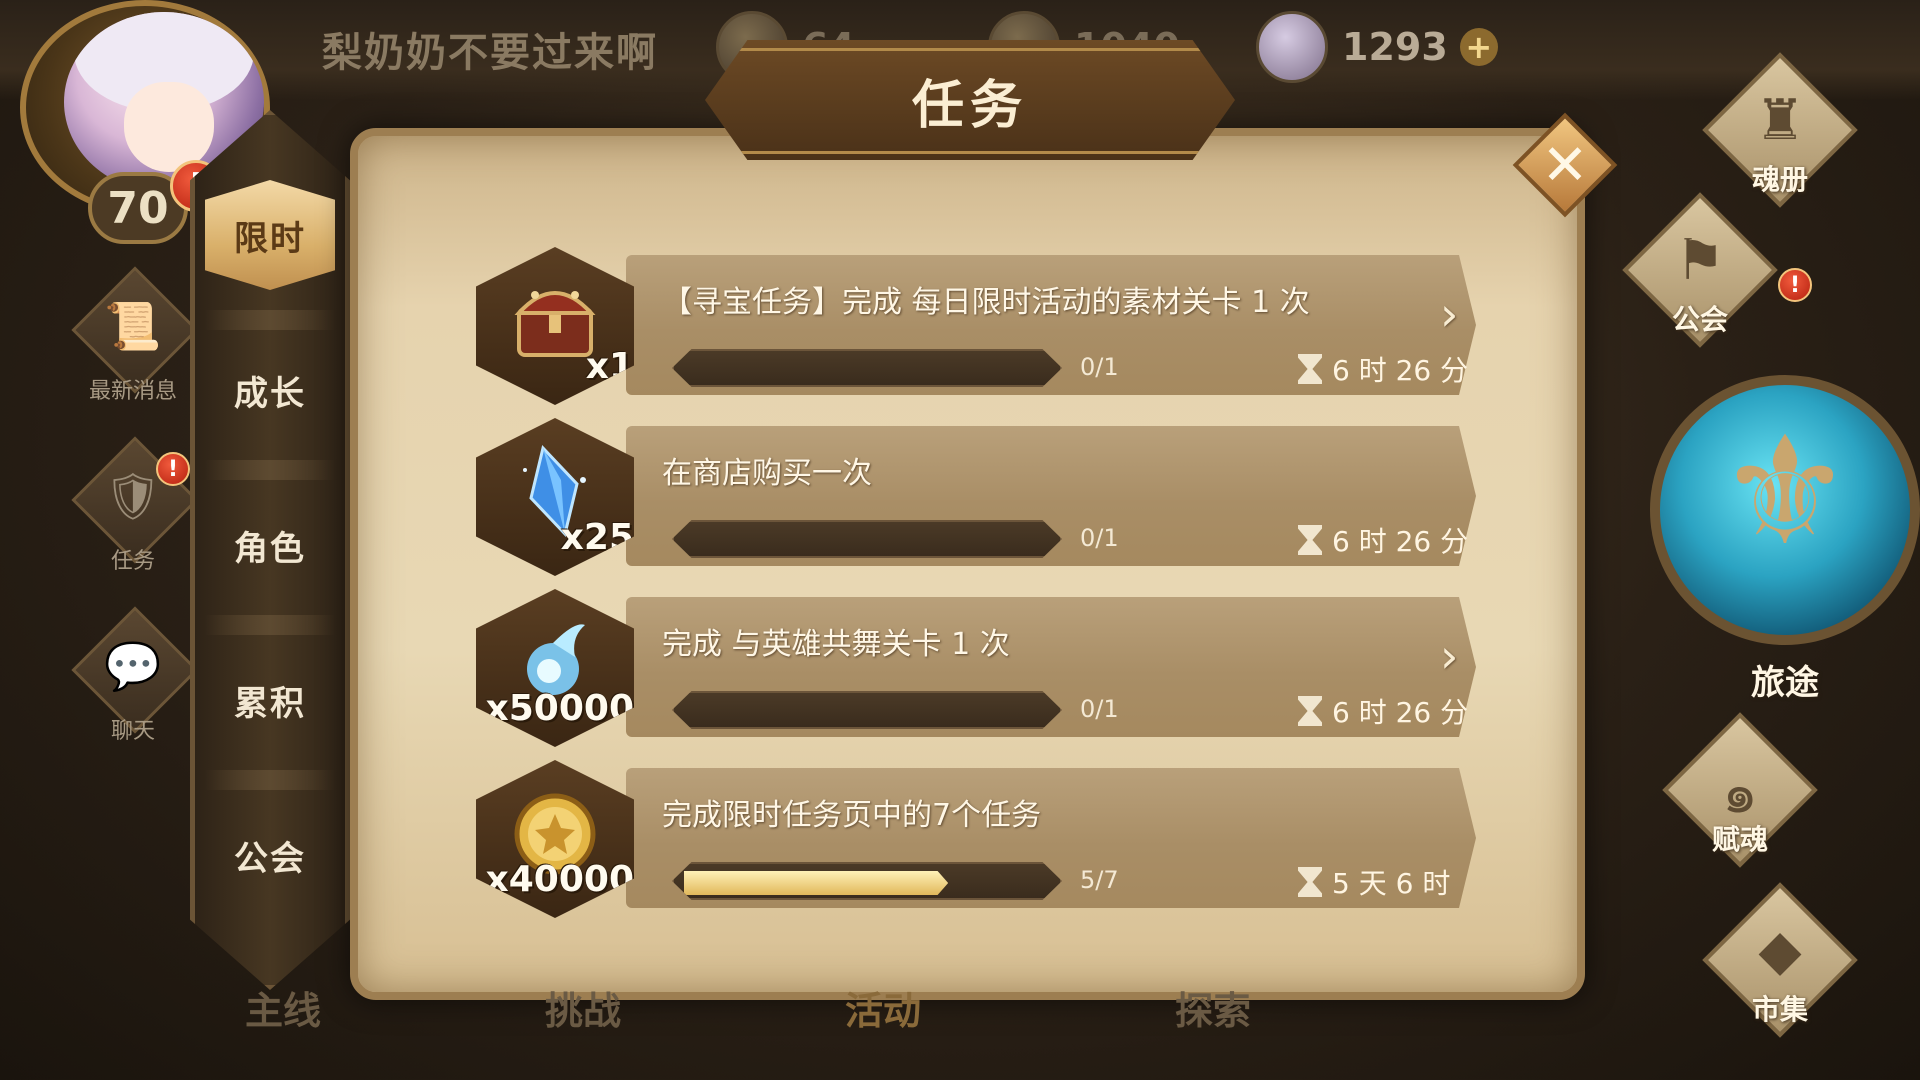 The image size is (1920, 1080). Describe the element at coordinates (132, 561) in the screenshot. I see `quest-side-label: 任务` at that location.